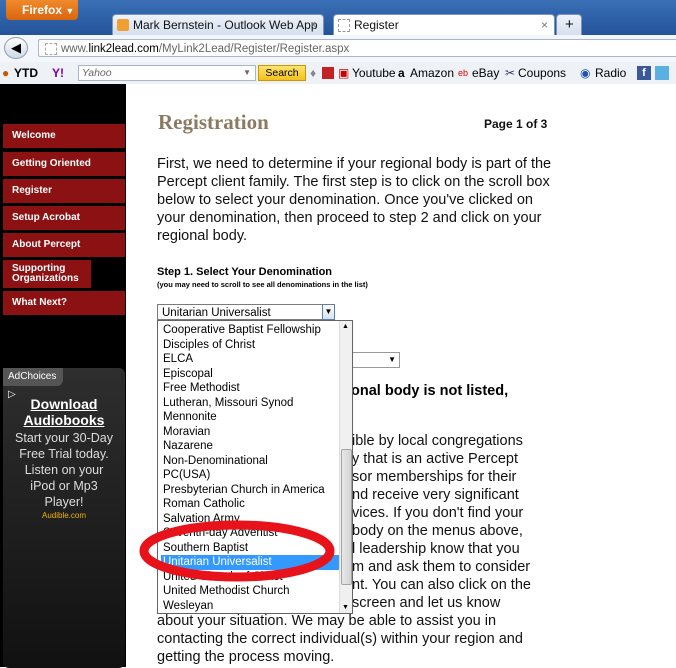 Image resolution: width=676 pixels, height=668 pixels. What do you see at coordinates (51, 49) in the screenshot?
I see `site-identity-icon` at bounding box center [51, 49].